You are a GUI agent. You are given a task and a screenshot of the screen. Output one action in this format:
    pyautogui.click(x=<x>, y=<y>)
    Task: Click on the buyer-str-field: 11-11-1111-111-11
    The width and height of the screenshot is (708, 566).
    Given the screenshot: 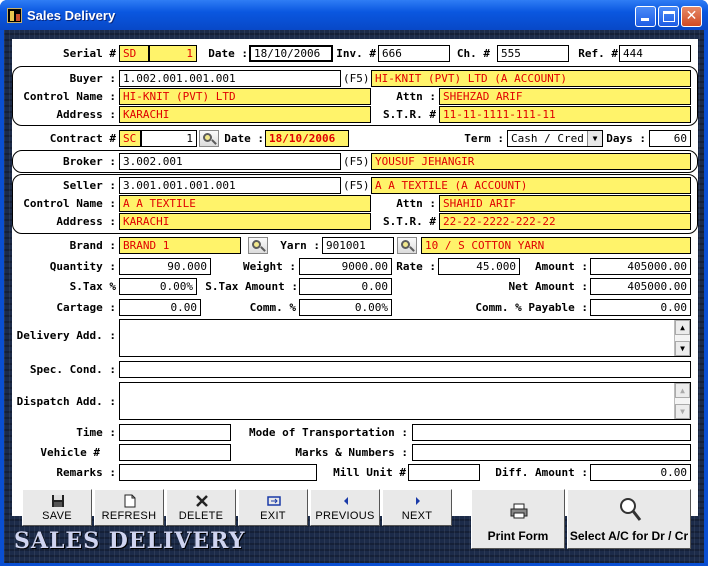 What is the action you would take?
    pyautogui.click(x=565, y=114)
    